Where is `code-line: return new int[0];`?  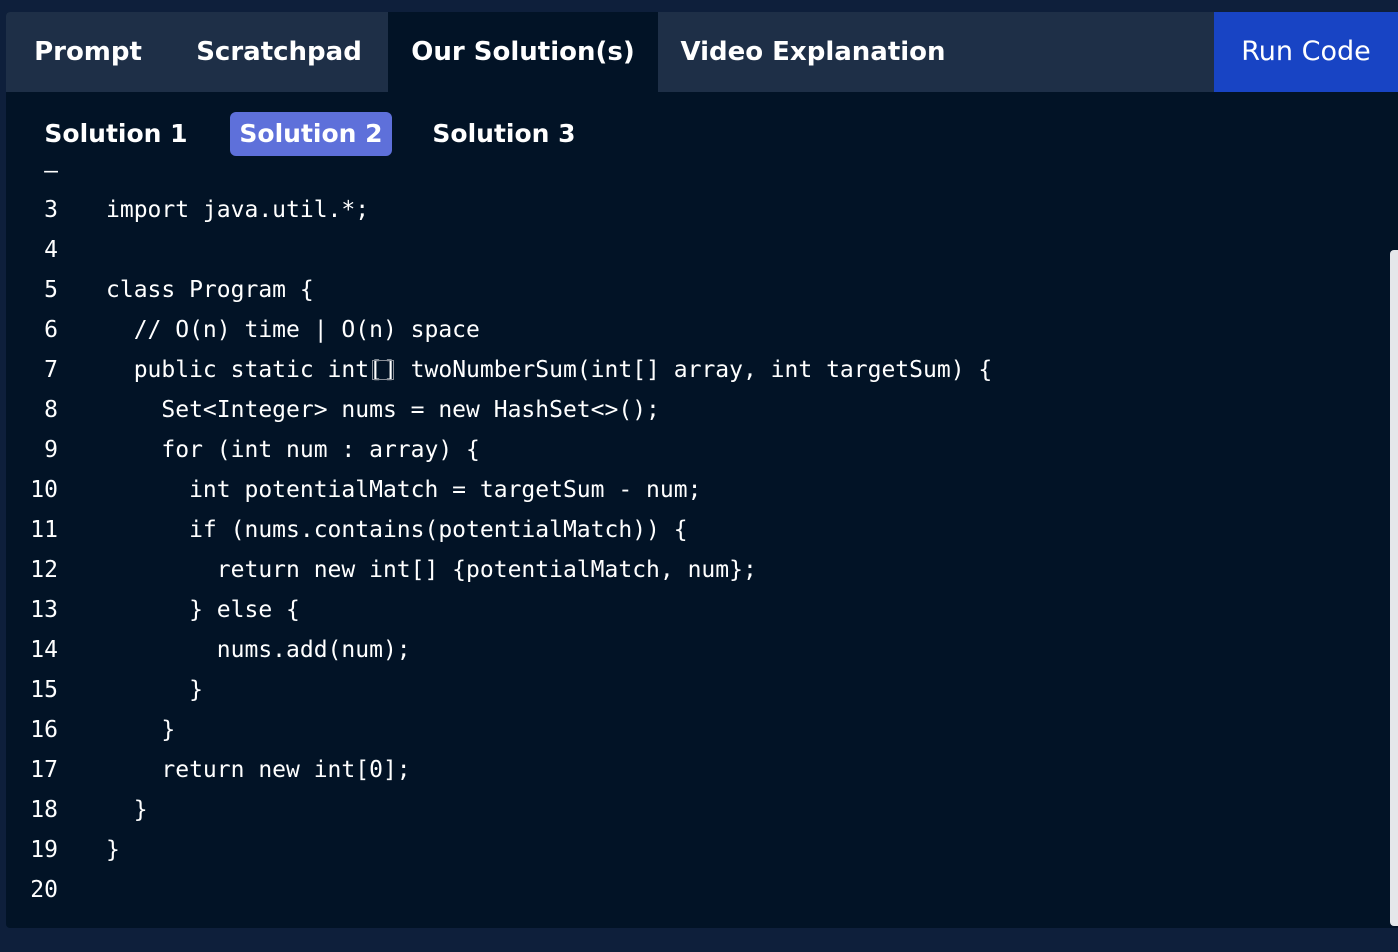 code-line: return new int[0]; is located at coordinates (258, 770).